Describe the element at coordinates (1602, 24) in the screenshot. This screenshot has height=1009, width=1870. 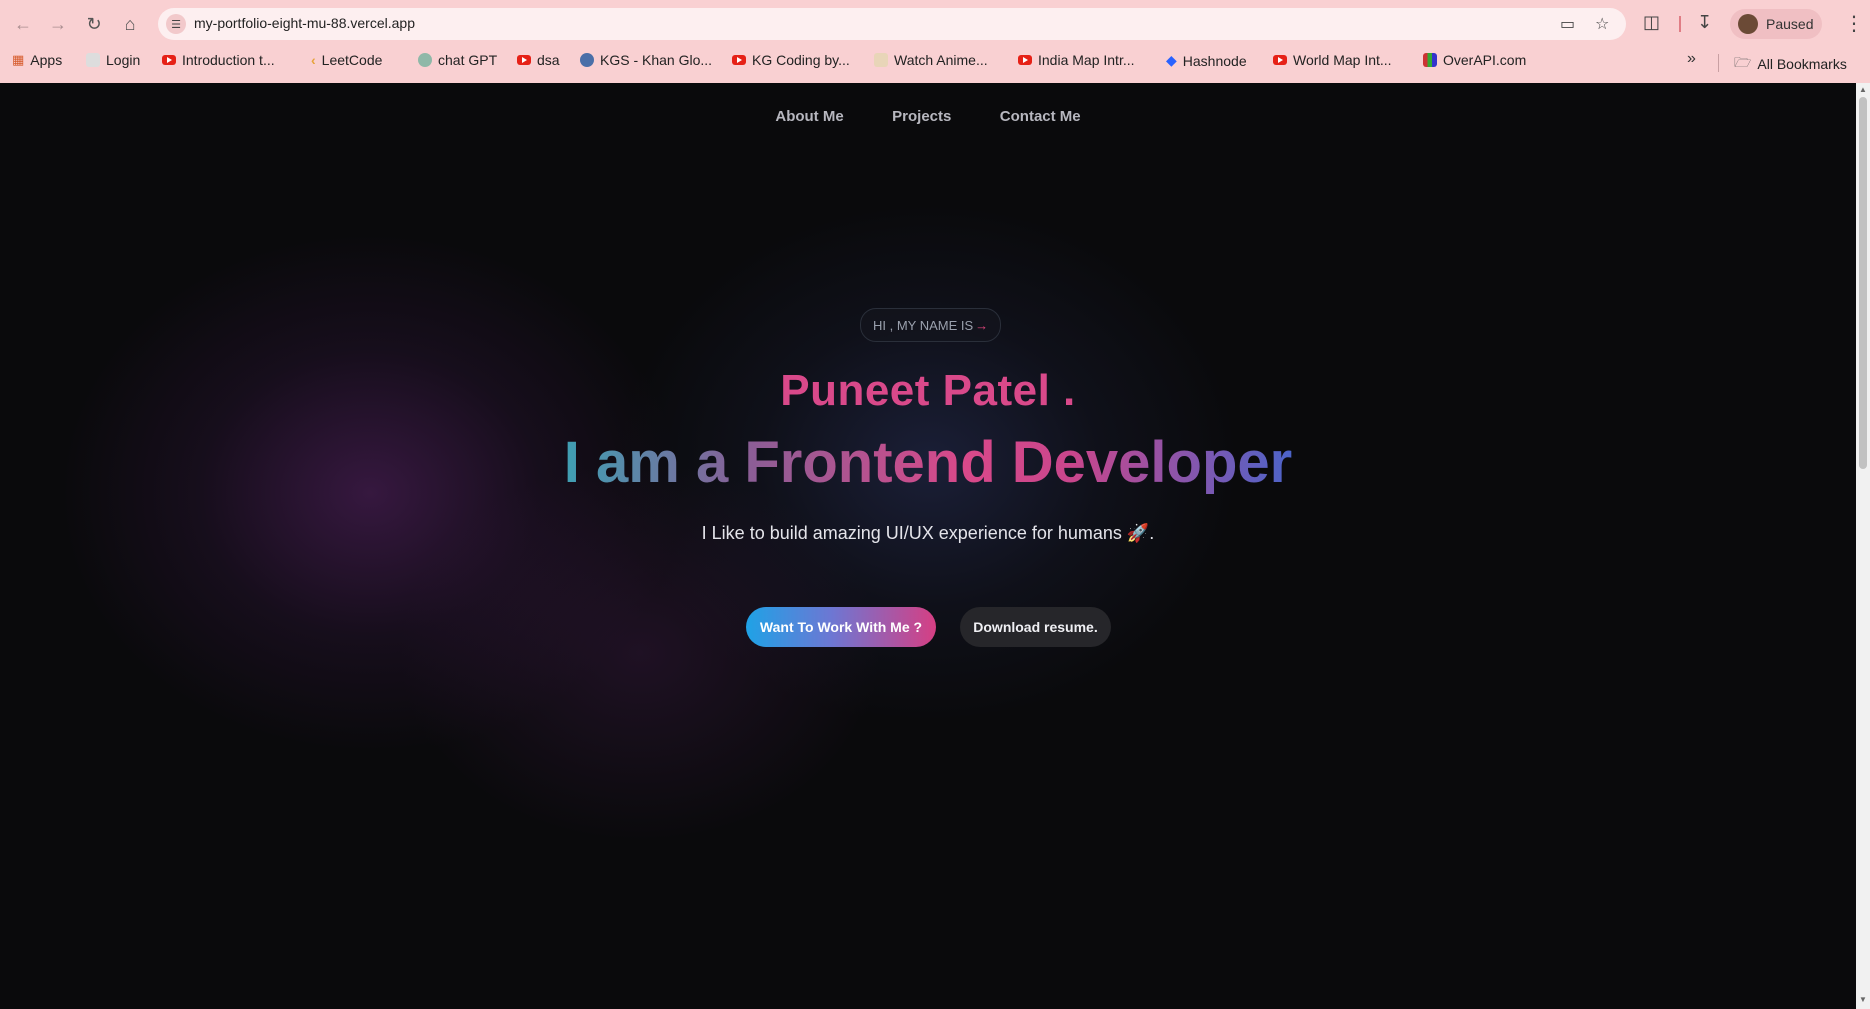
I see `bookmark-star-icon: ☆` at that location.